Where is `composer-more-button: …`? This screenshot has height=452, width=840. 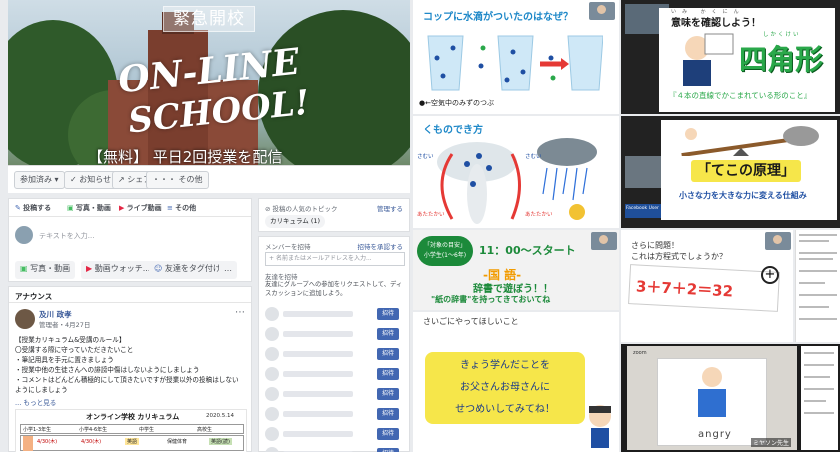 composer-more-button: … is located at coordinates (228, 270).